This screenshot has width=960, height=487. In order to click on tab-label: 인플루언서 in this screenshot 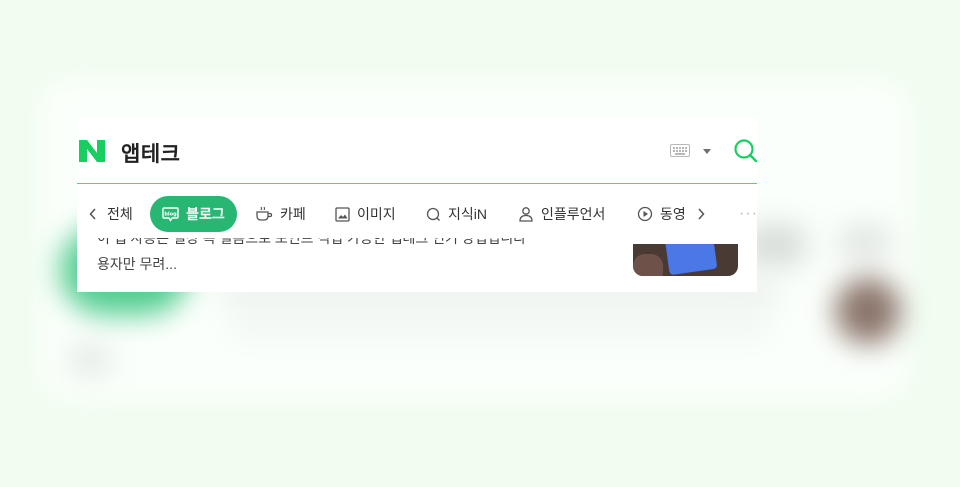, I will do `click(573, 214)`.